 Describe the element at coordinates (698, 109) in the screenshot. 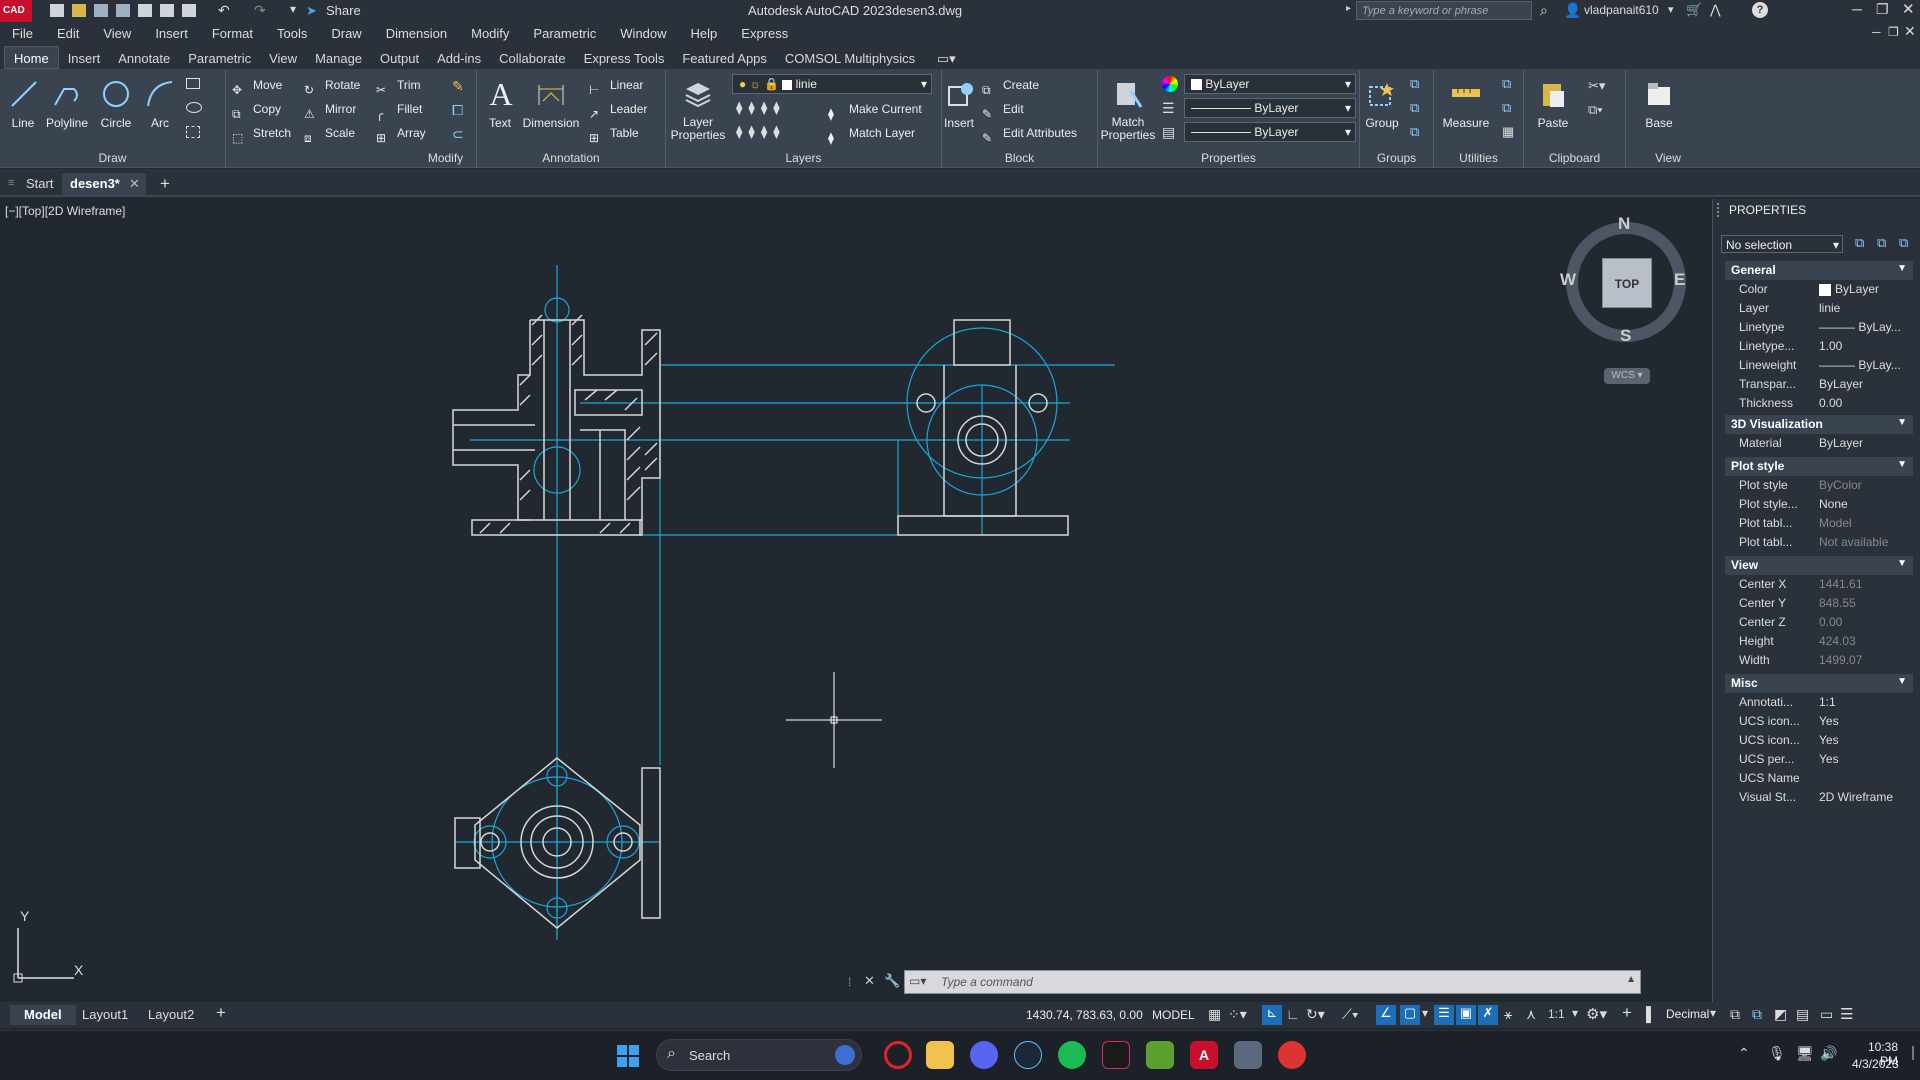

I see `layer-properties-button: Layer Properties` at that location.